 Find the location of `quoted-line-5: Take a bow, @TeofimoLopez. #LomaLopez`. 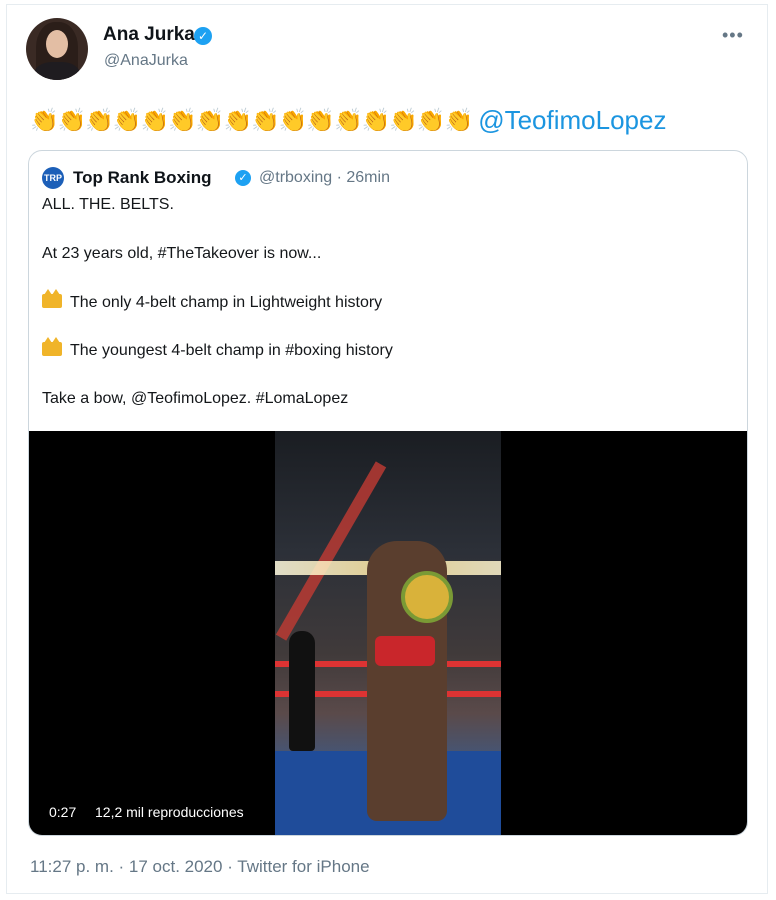

quoted-line-5: Take a bow, @TeofimoLopez. #LomaLopez is located at coordinates (195, 398).